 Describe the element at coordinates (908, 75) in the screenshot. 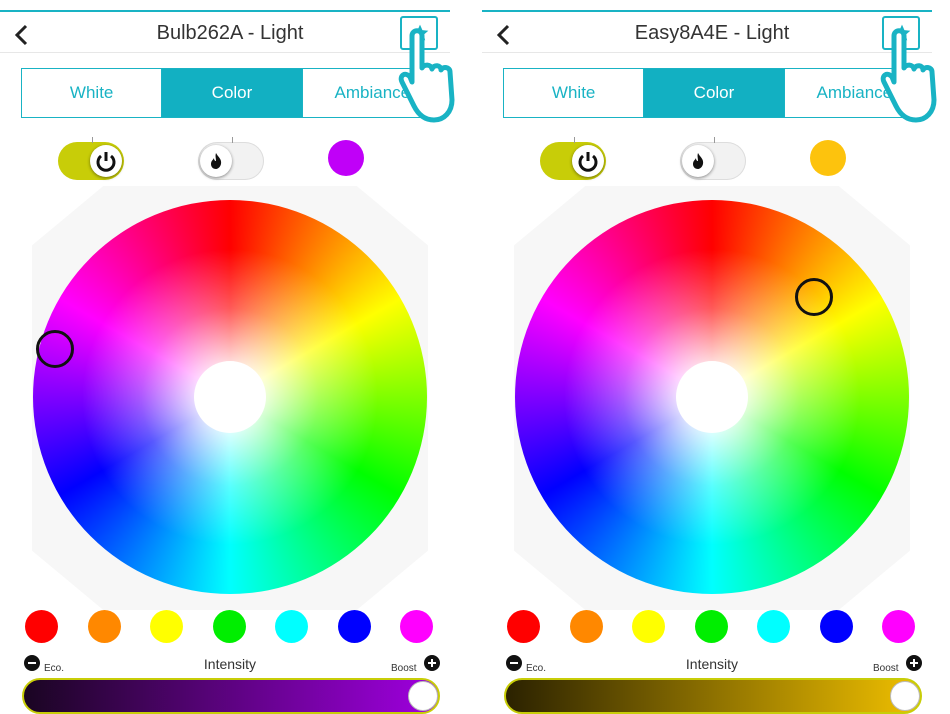

I see `hand-pointer-icon` at that location.